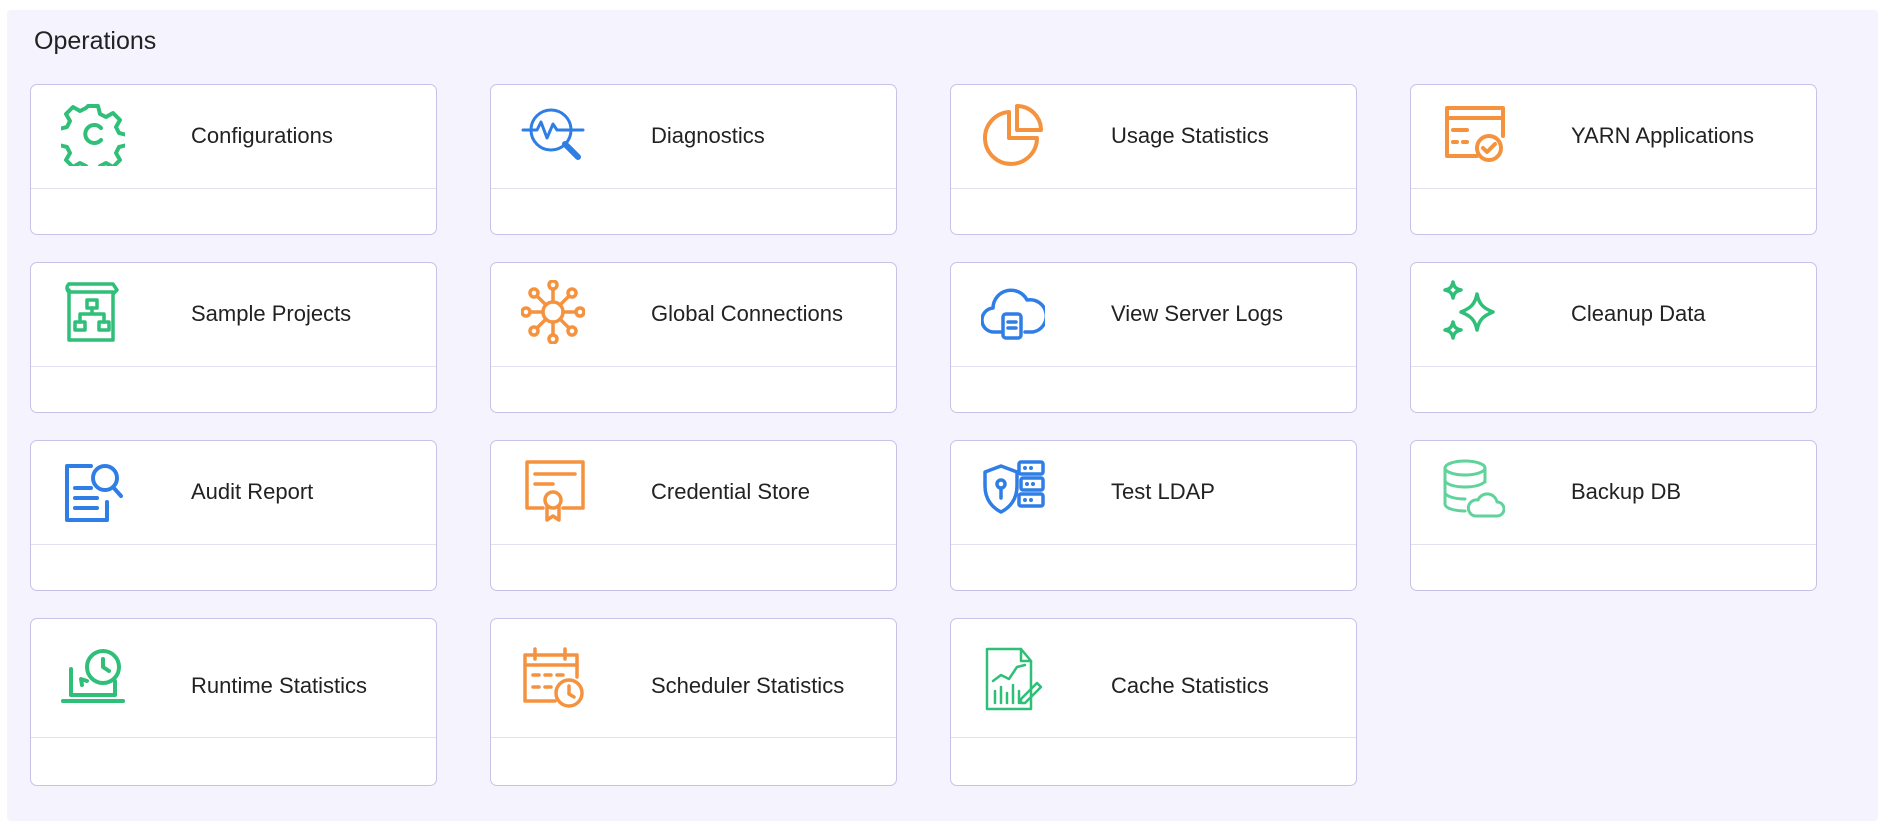 The height and width of the screenshot is (821, 1888). I want to click on card-global-connections: Global Connections, so click(693, 337).